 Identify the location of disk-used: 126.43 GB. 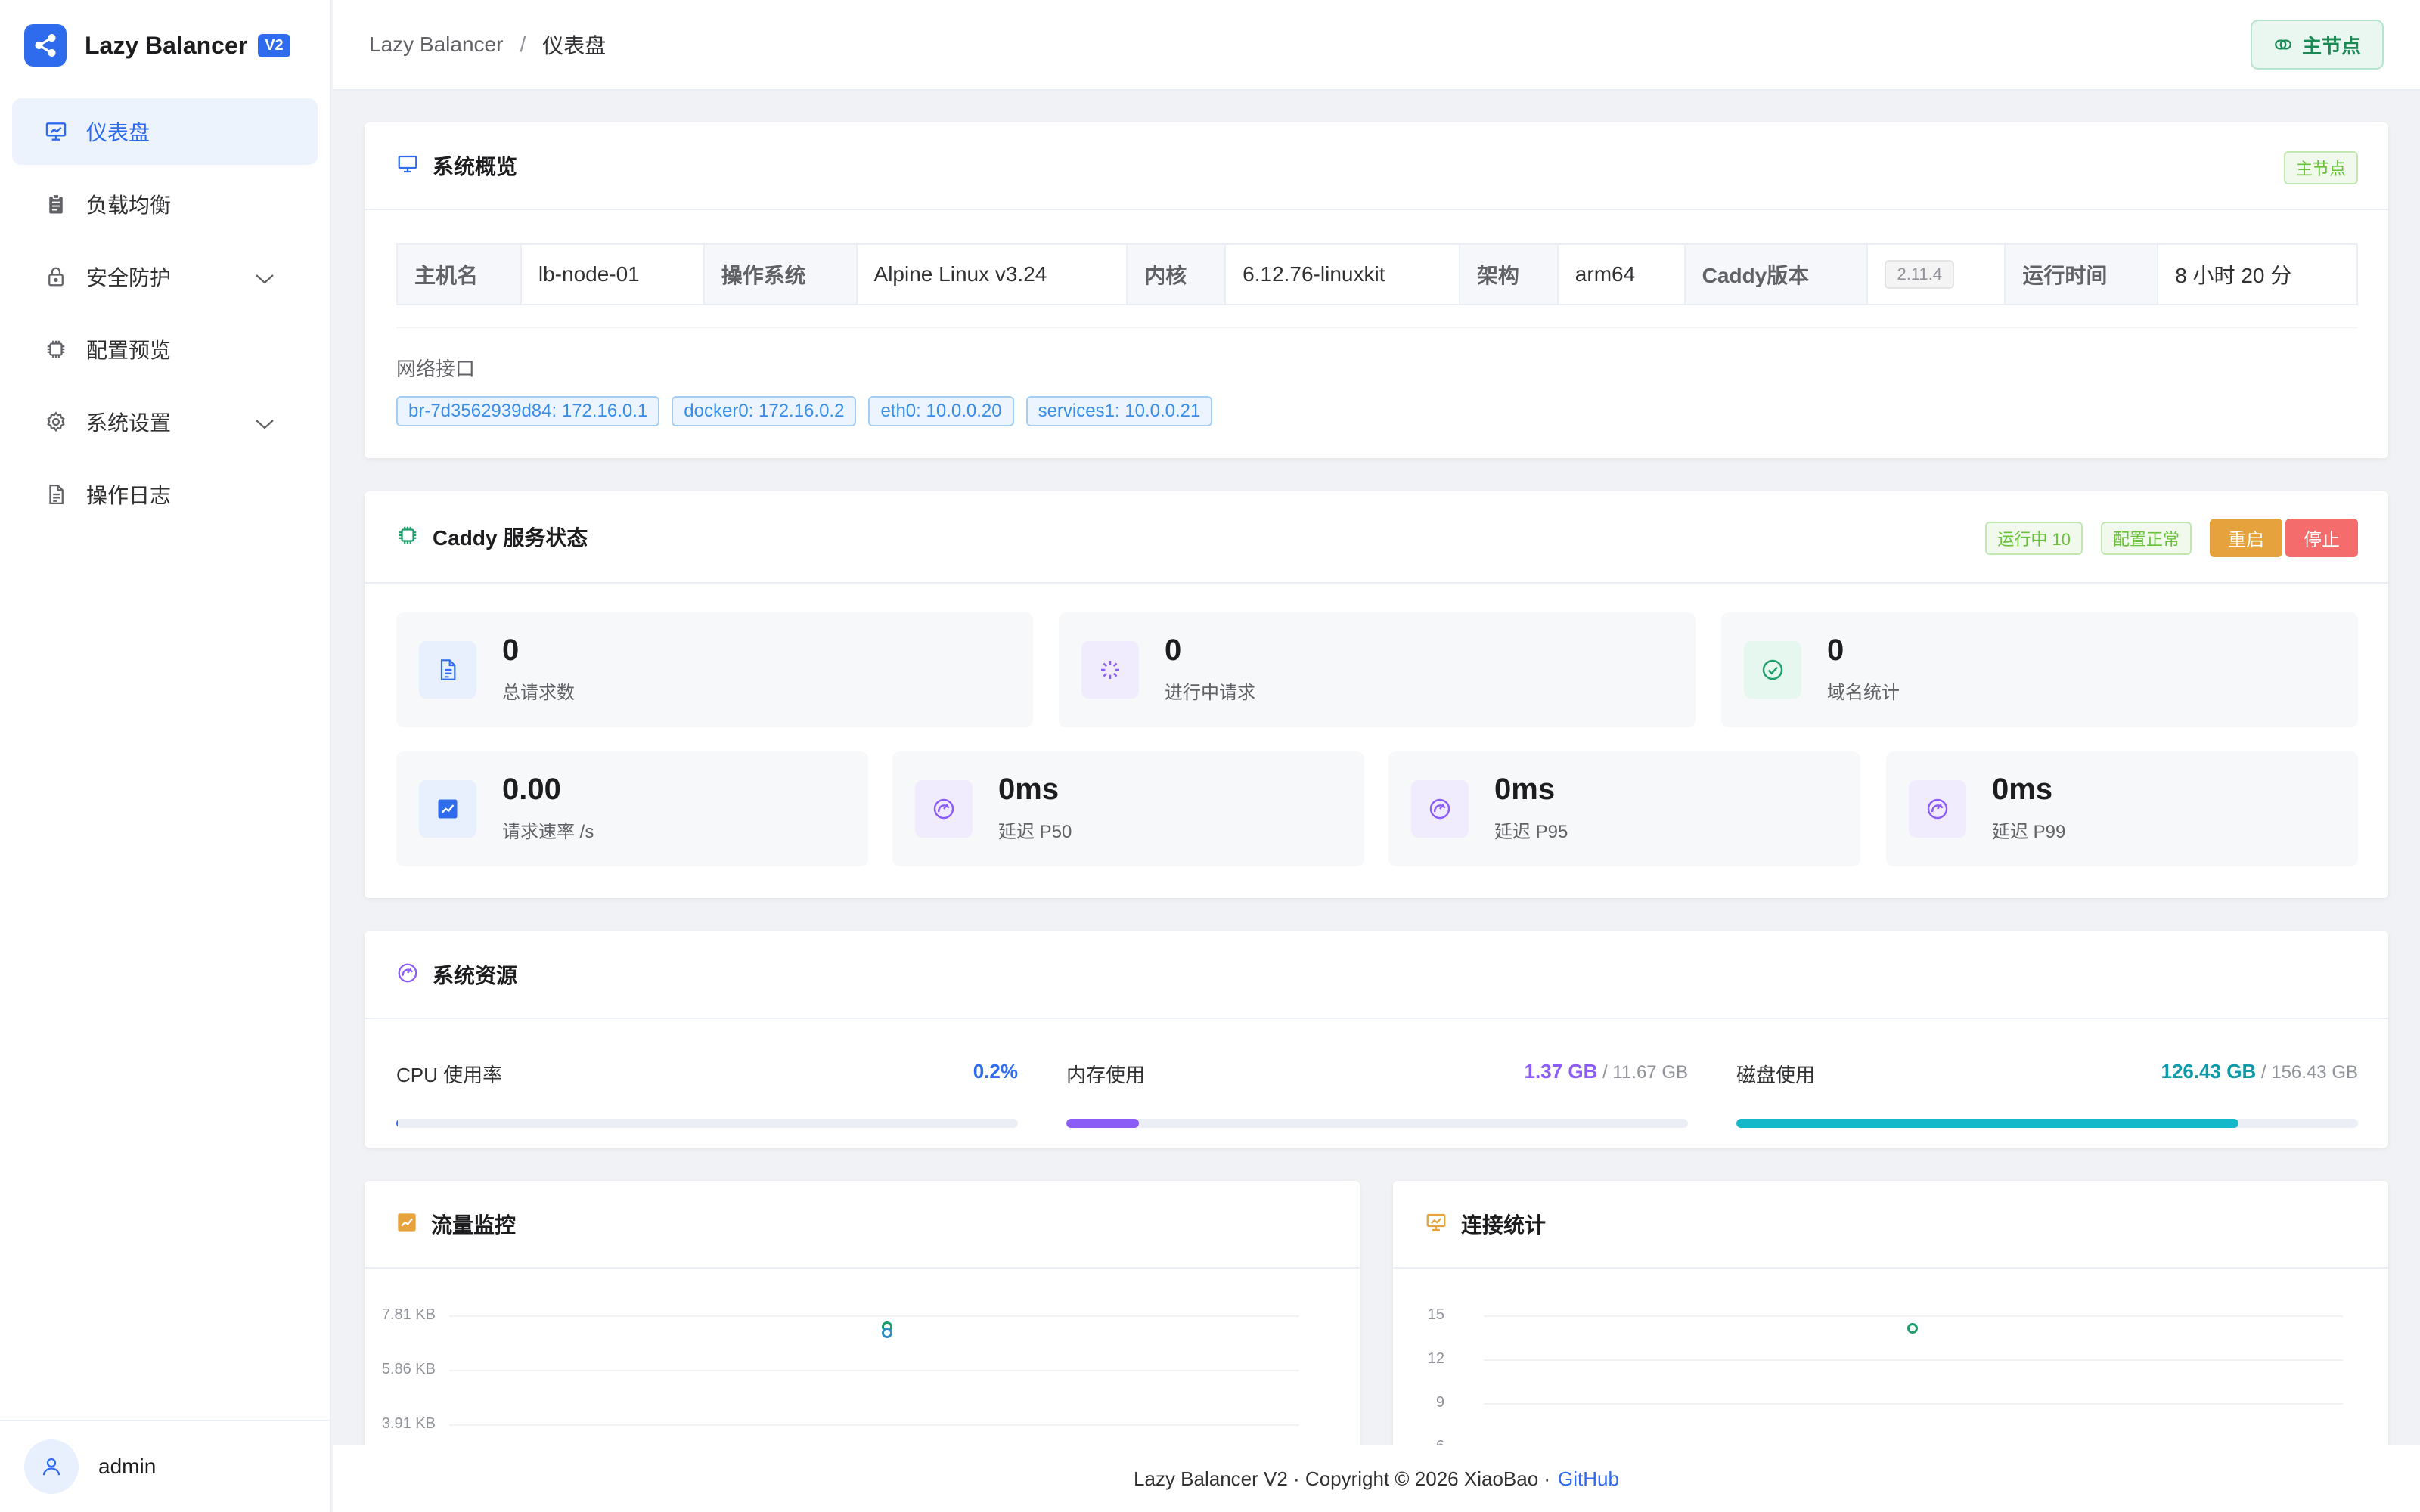
(2209, 1071).